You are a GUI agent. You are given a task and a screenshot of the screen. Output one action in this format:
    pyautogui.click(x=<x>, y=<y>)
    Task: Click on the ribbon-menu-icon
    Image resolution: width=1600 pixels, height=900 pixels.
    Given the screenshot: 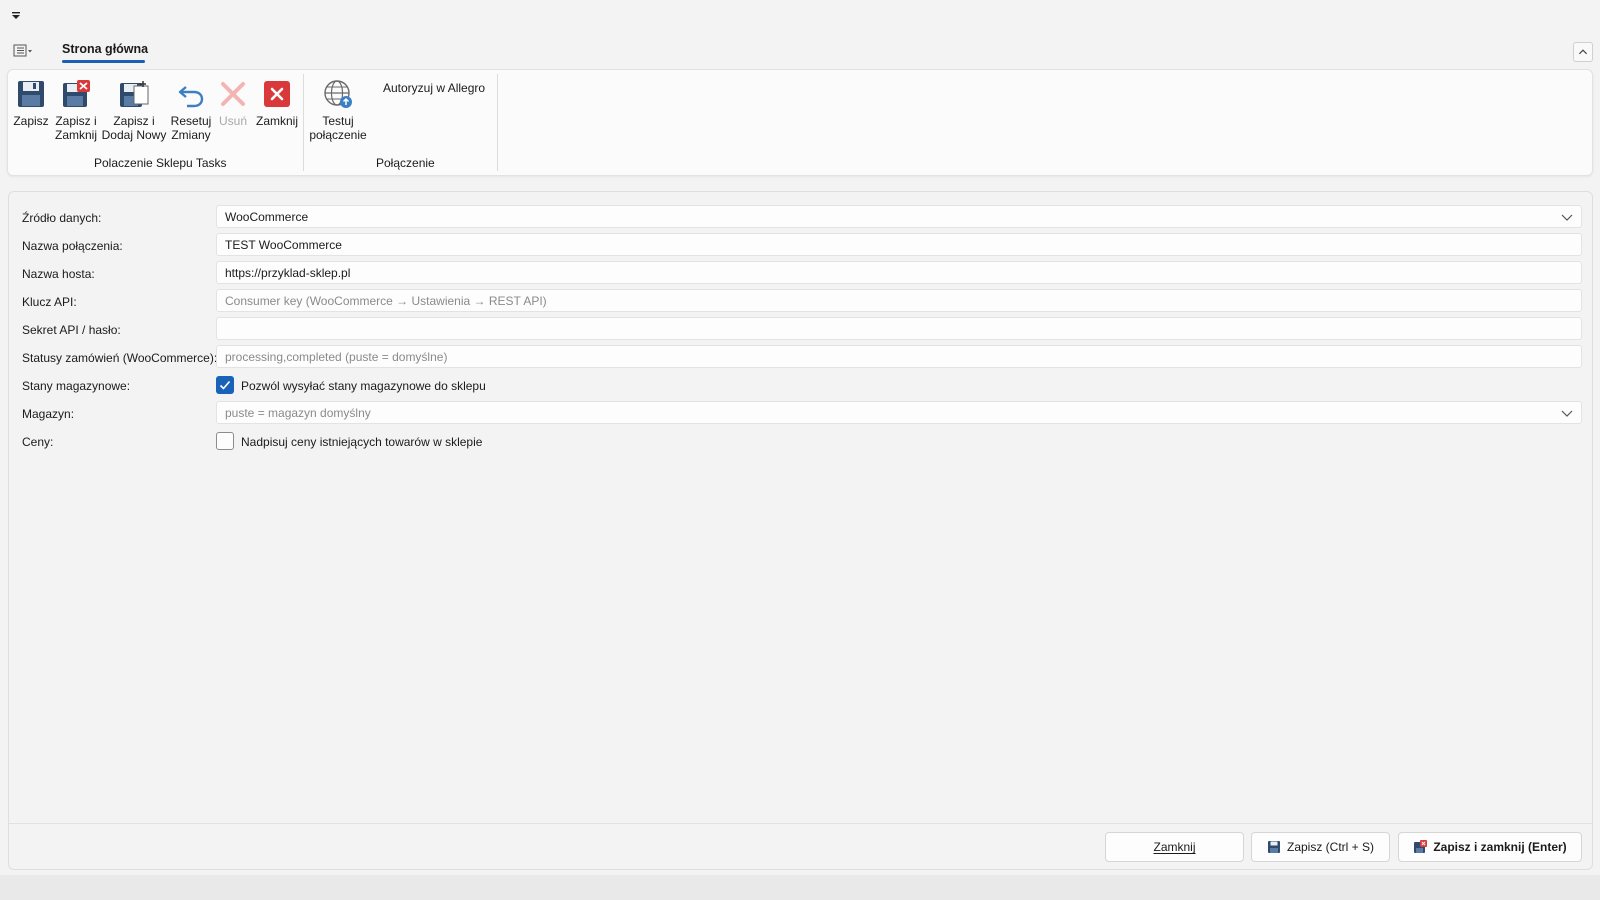 What is the action you would take?
    pyautogui.click(x=24, y=51)
    